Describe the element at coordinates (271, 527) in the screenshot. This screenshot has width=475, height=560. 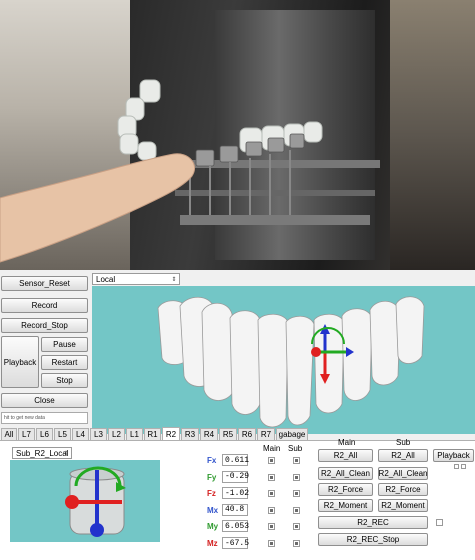
I see `main-checkbox-my` at that location.